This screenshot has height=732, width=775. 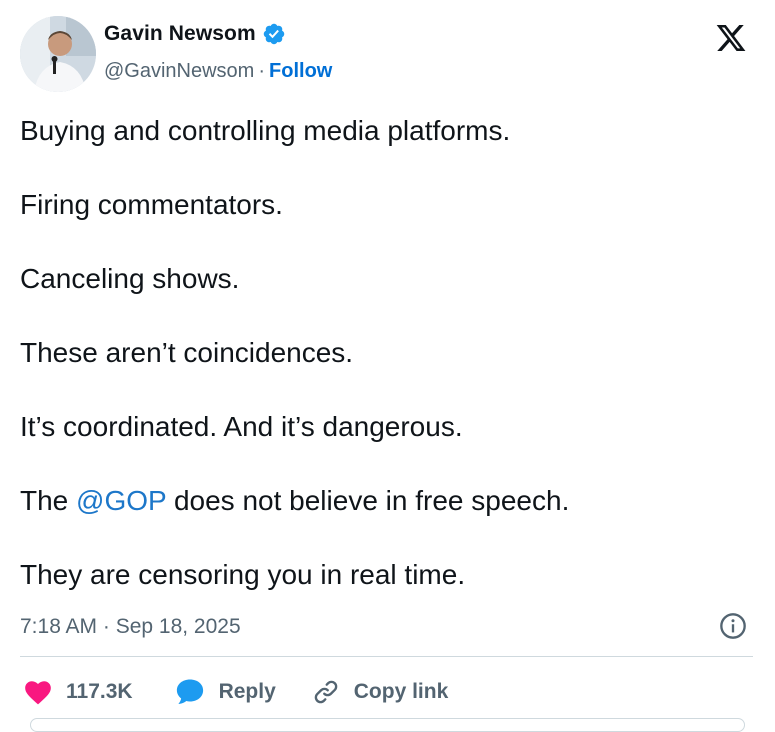 What do you see at coordinates (386, 656) in the screenshot?
I see `divider` at bounding box center [386, 656].